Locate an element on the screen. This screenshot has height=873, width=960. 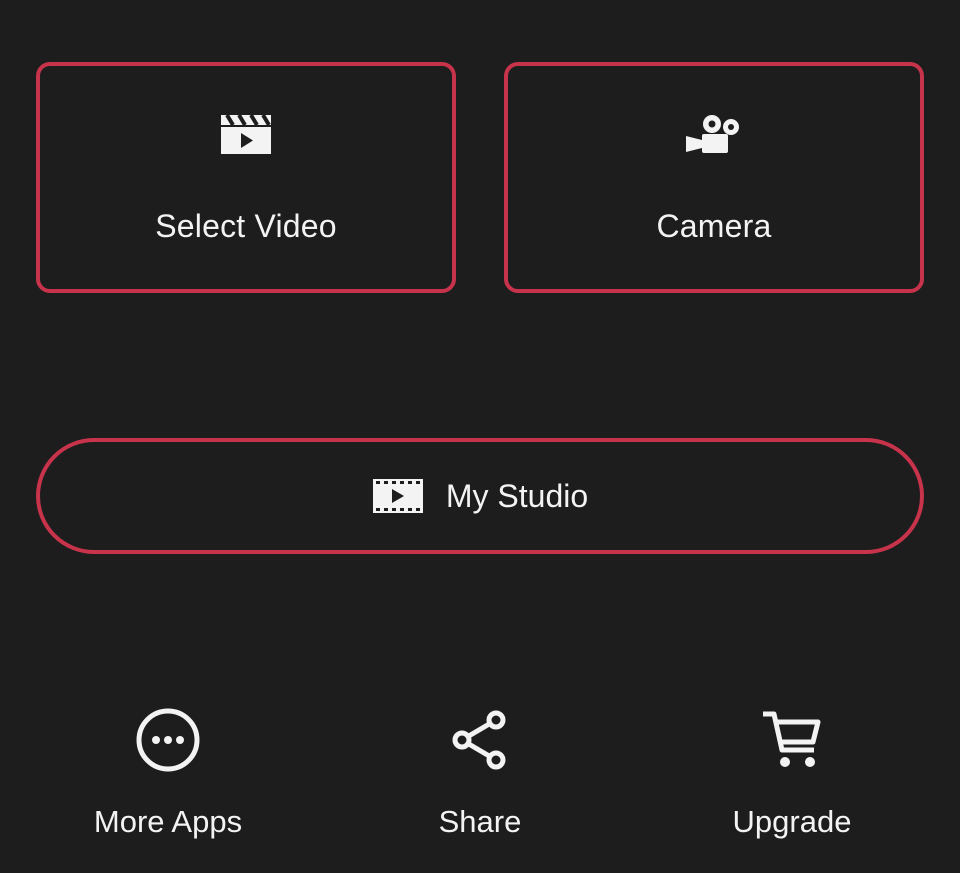
clapperboard-icon is located at coordinates (246, 134).